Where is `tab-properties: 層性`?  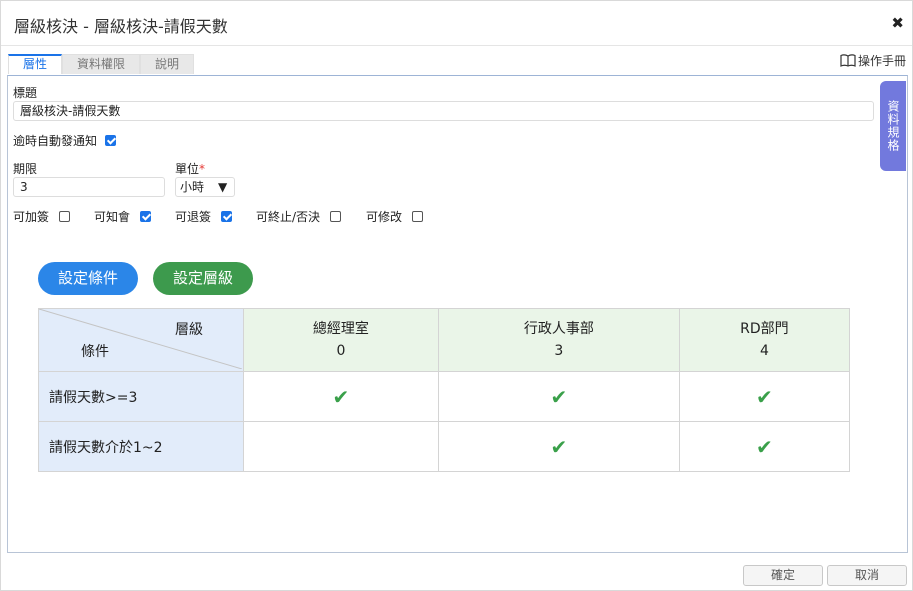
tab-properties: 層性 is located at coordinates (35, 64).